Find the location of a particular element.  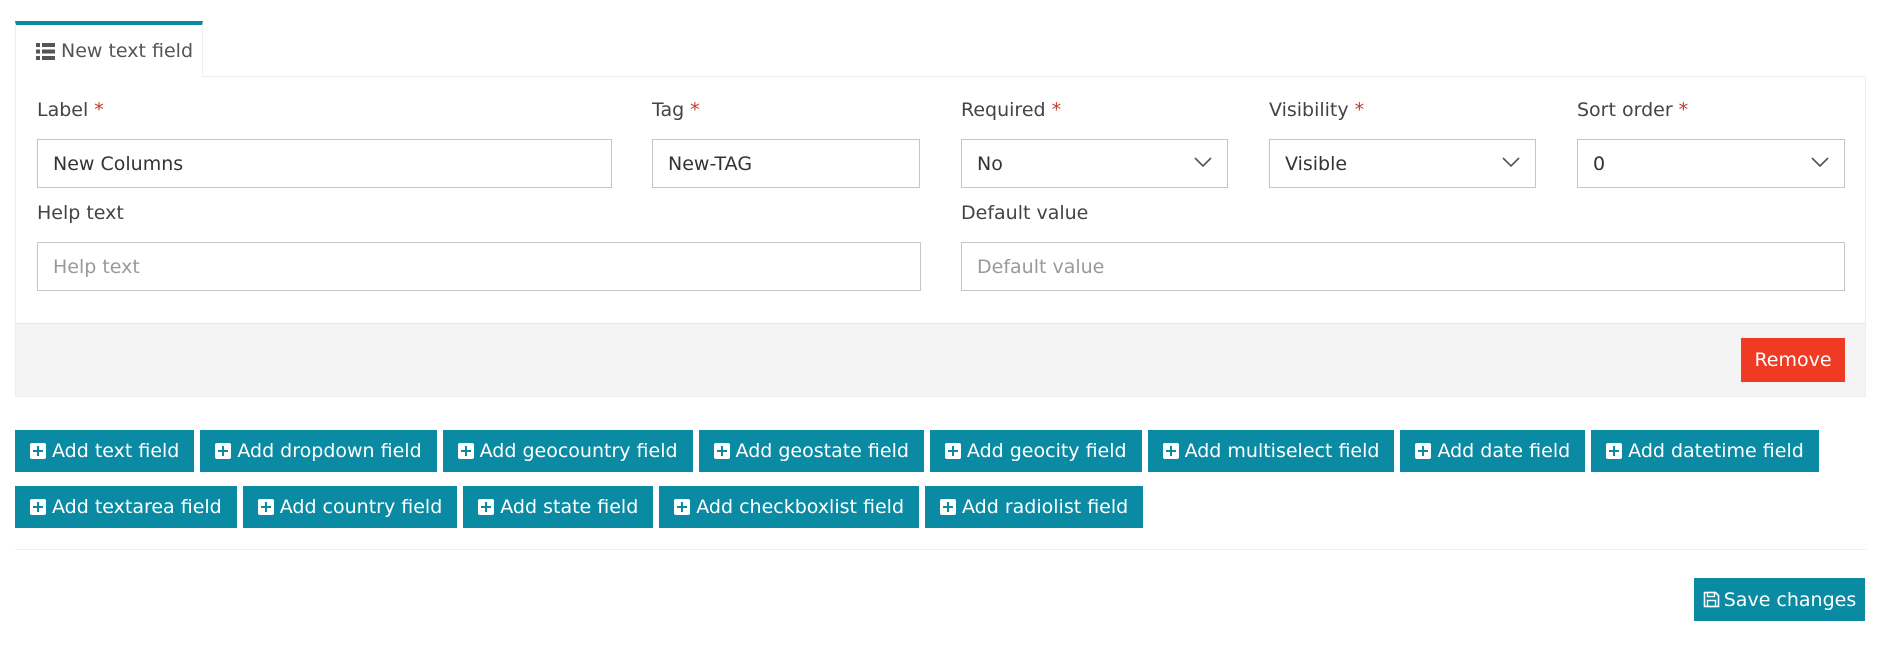

add-state-field-button: Add state field is located at coordinates (558, 507).